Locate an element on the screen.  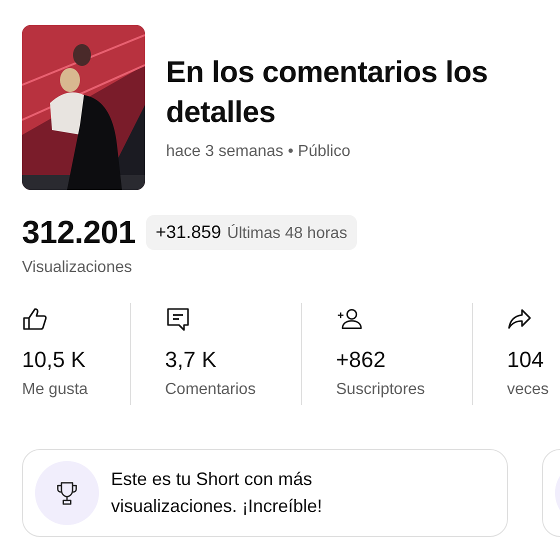
recent-views-period: Últimas 48 horas is located at coordinates (287, 234).